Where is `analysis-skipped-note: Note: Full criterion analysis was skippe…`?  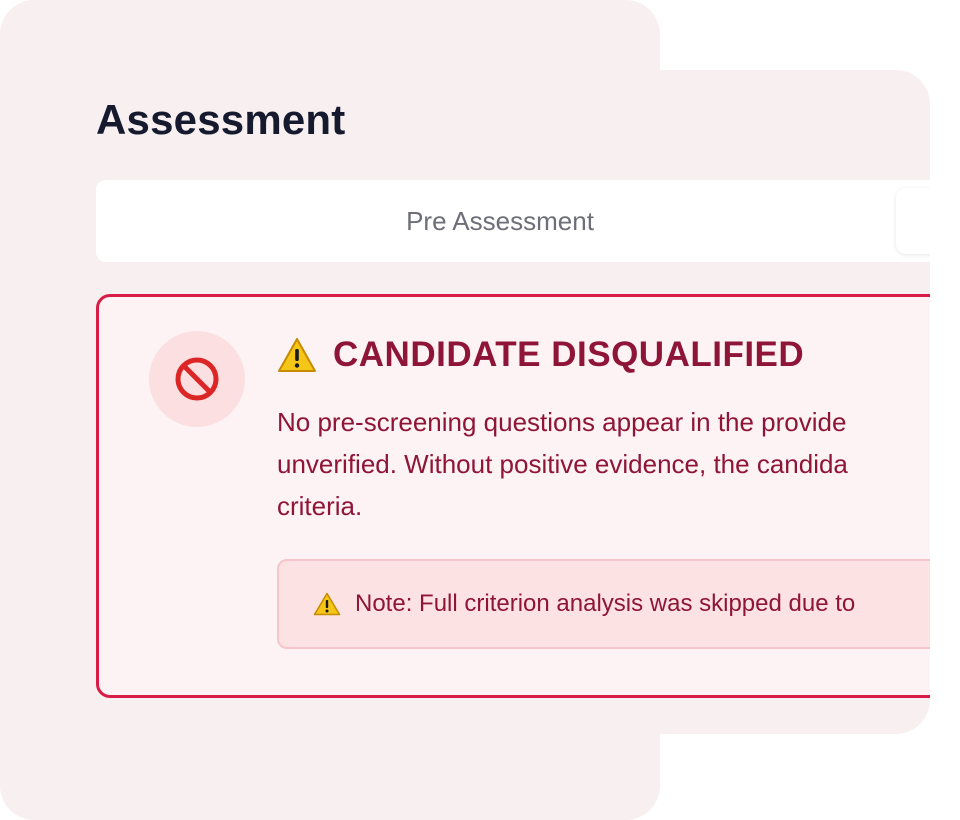
analysis-skipped-note: Note: Full criterion analysis was skippe… is located at coordinates (603, 604).